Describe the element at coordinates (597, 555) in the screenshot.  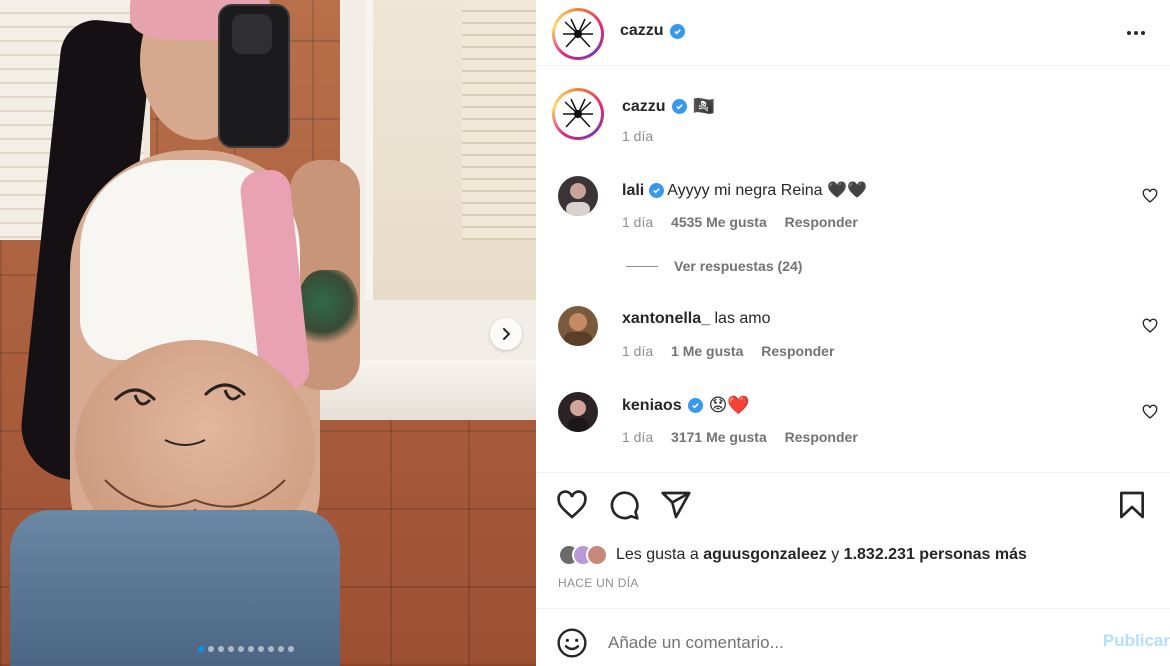
I see `liker-avatar` at that location.